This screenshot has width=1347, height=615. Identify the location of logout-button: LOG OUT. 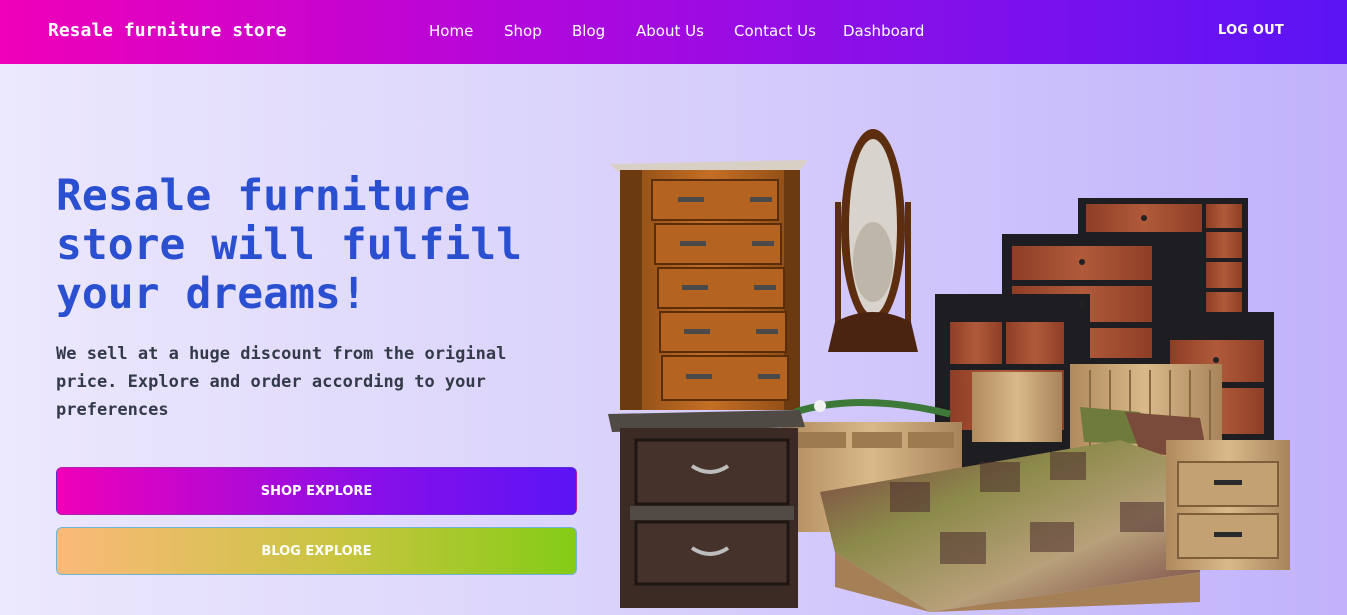
(1251, 30).